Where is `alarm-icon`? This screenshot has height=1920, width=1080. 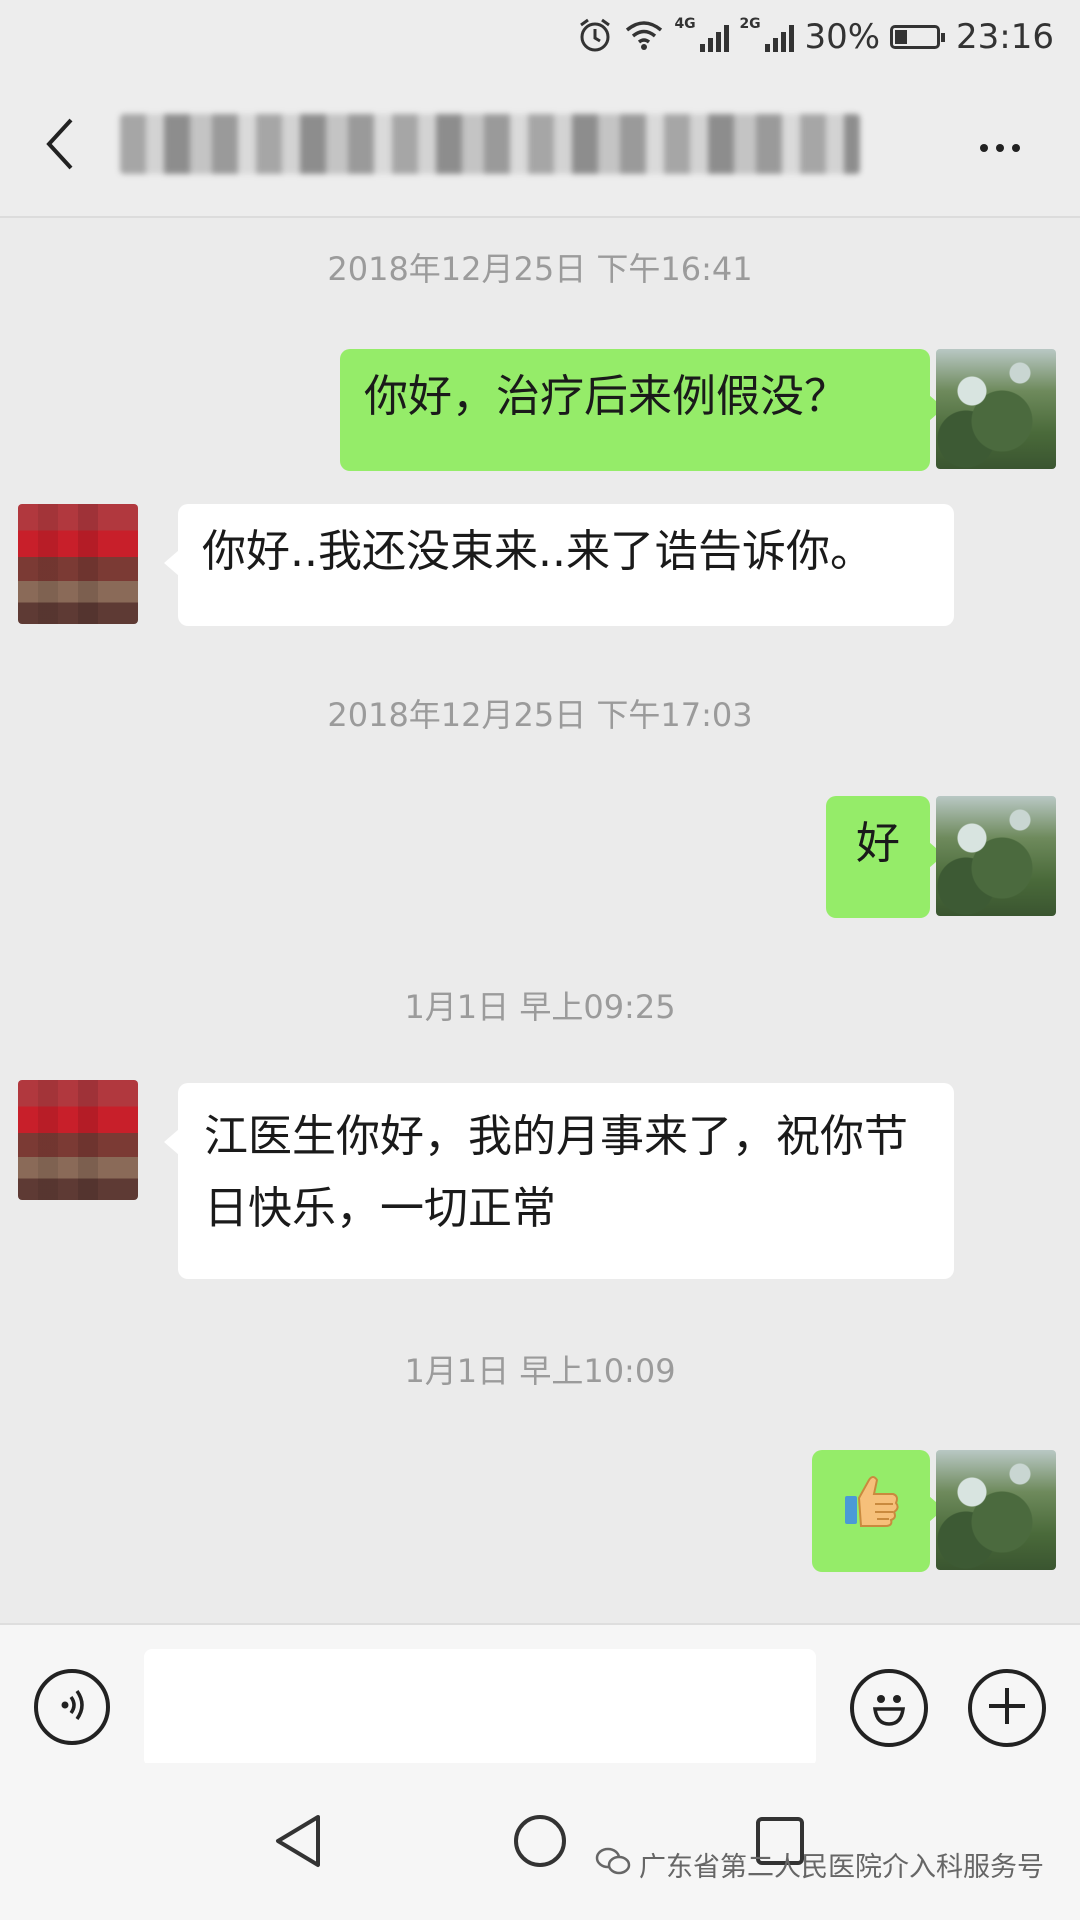
alarm-icon is located at coordinates (595, 37).